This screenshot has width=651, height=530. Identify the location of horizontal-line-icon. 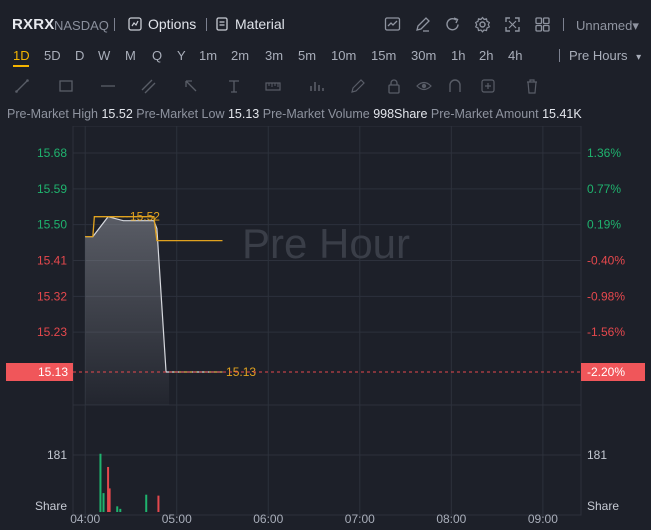
(108, 86).